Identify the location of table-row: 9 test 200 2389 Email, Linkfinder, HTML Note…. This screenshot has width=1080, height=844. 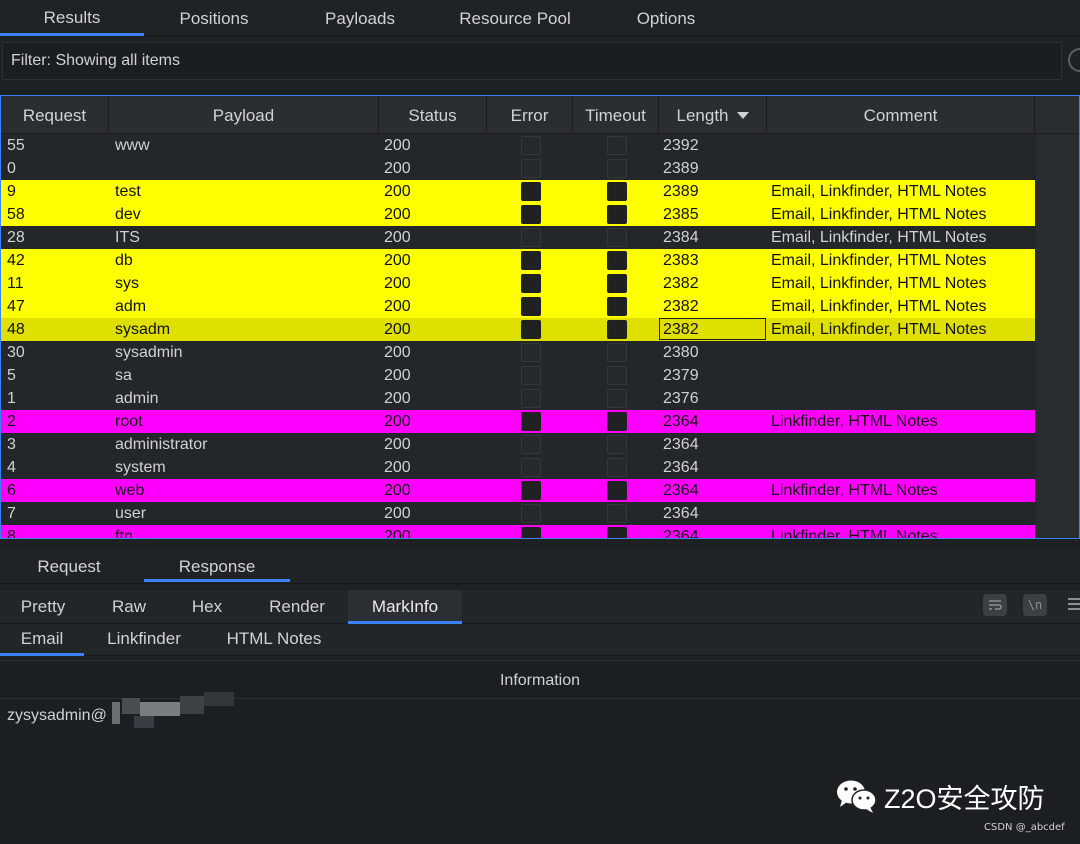
(518, 191).